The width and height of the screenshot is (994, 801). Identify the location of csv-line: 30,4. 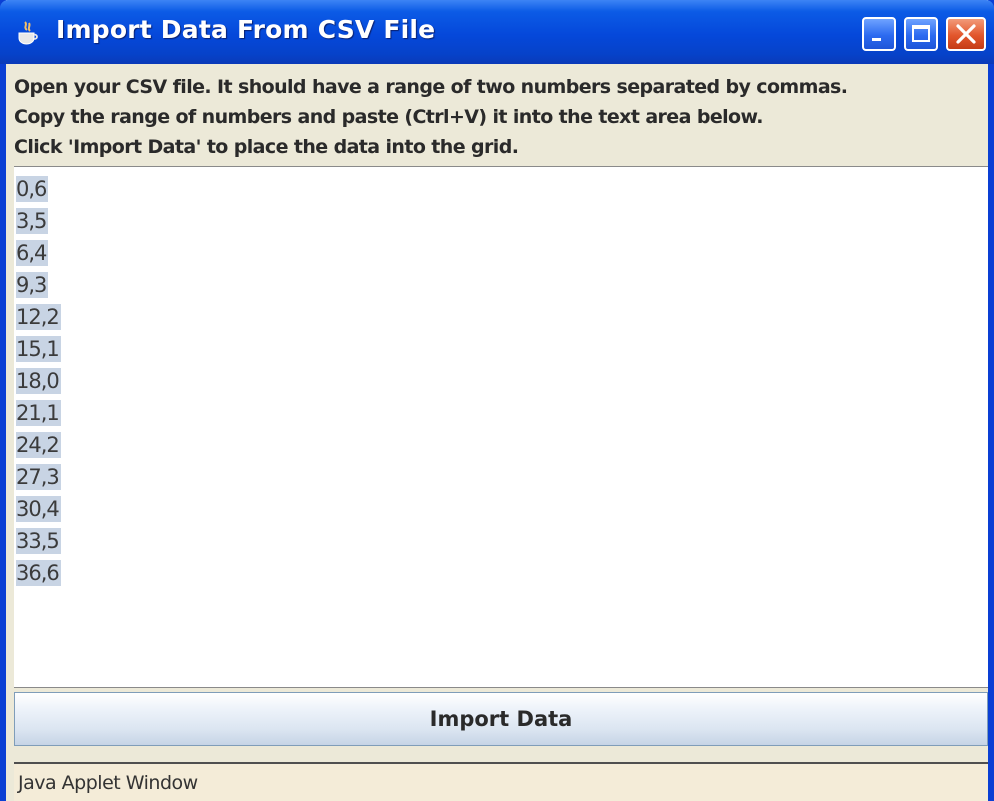
(38, 509).